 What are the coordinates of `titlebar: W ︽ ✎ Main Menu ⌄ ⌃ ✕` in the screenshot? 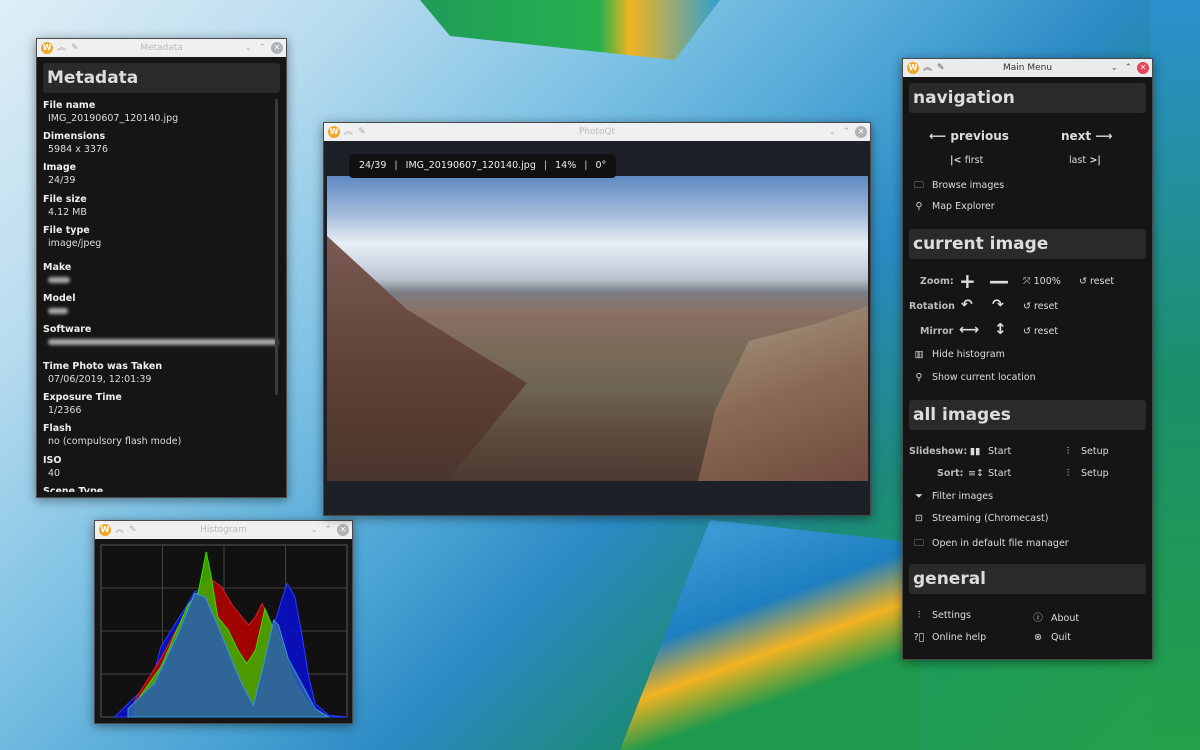 It's located at (1027, 68).